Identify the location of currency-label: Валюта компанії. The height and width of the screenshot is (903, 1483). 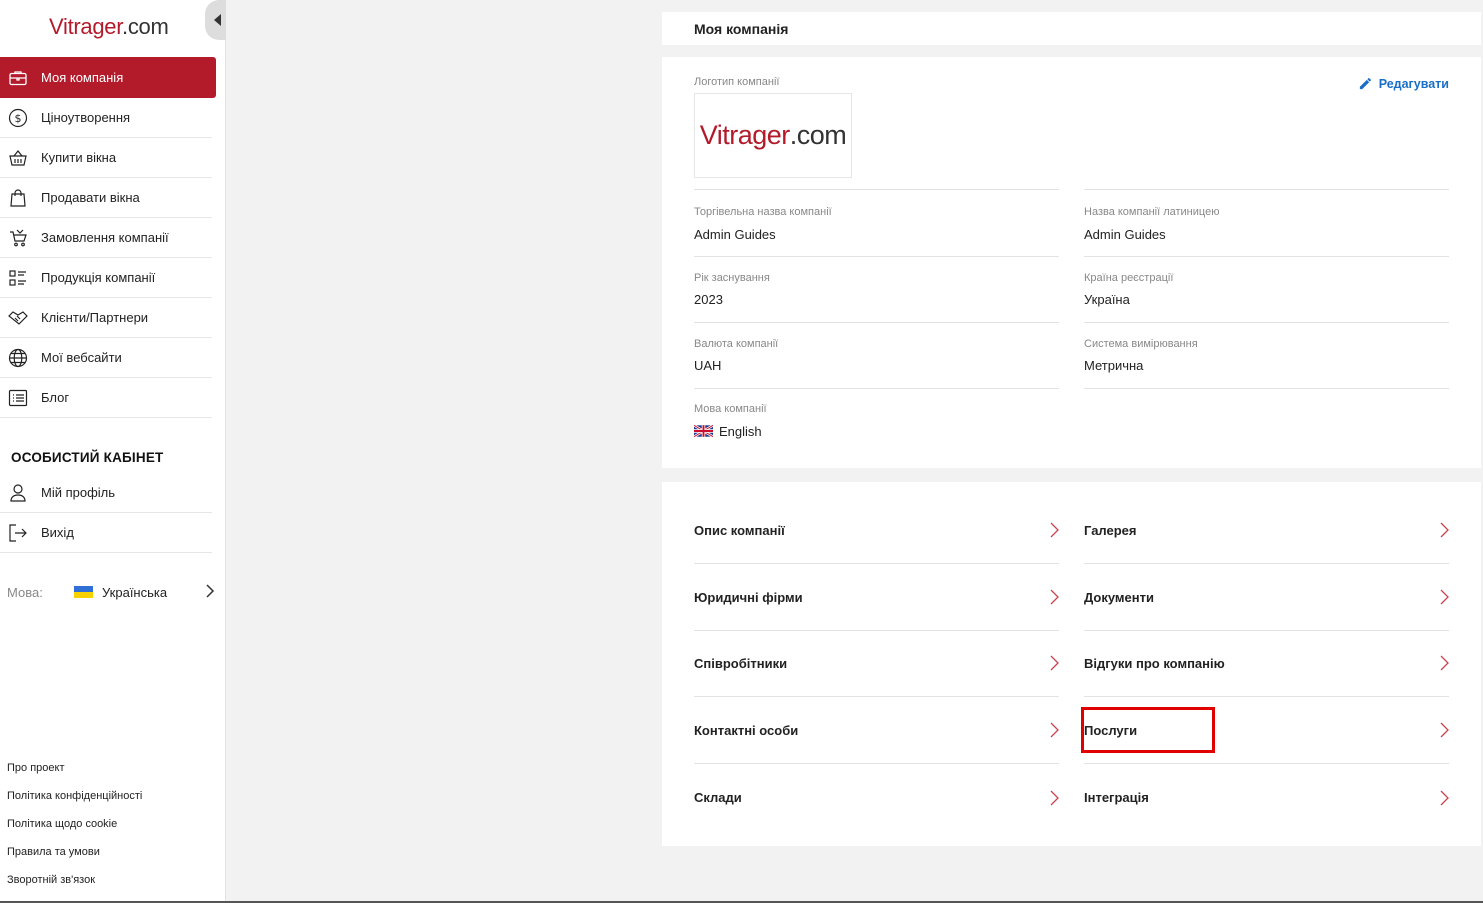
(736, 344).